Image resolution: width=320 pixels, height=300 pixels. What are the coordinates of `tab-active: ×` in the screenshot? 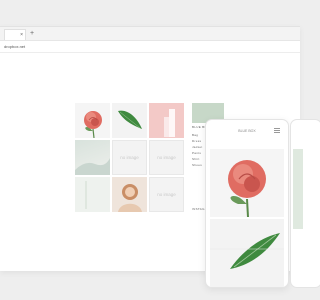 It's located at (15, 34).